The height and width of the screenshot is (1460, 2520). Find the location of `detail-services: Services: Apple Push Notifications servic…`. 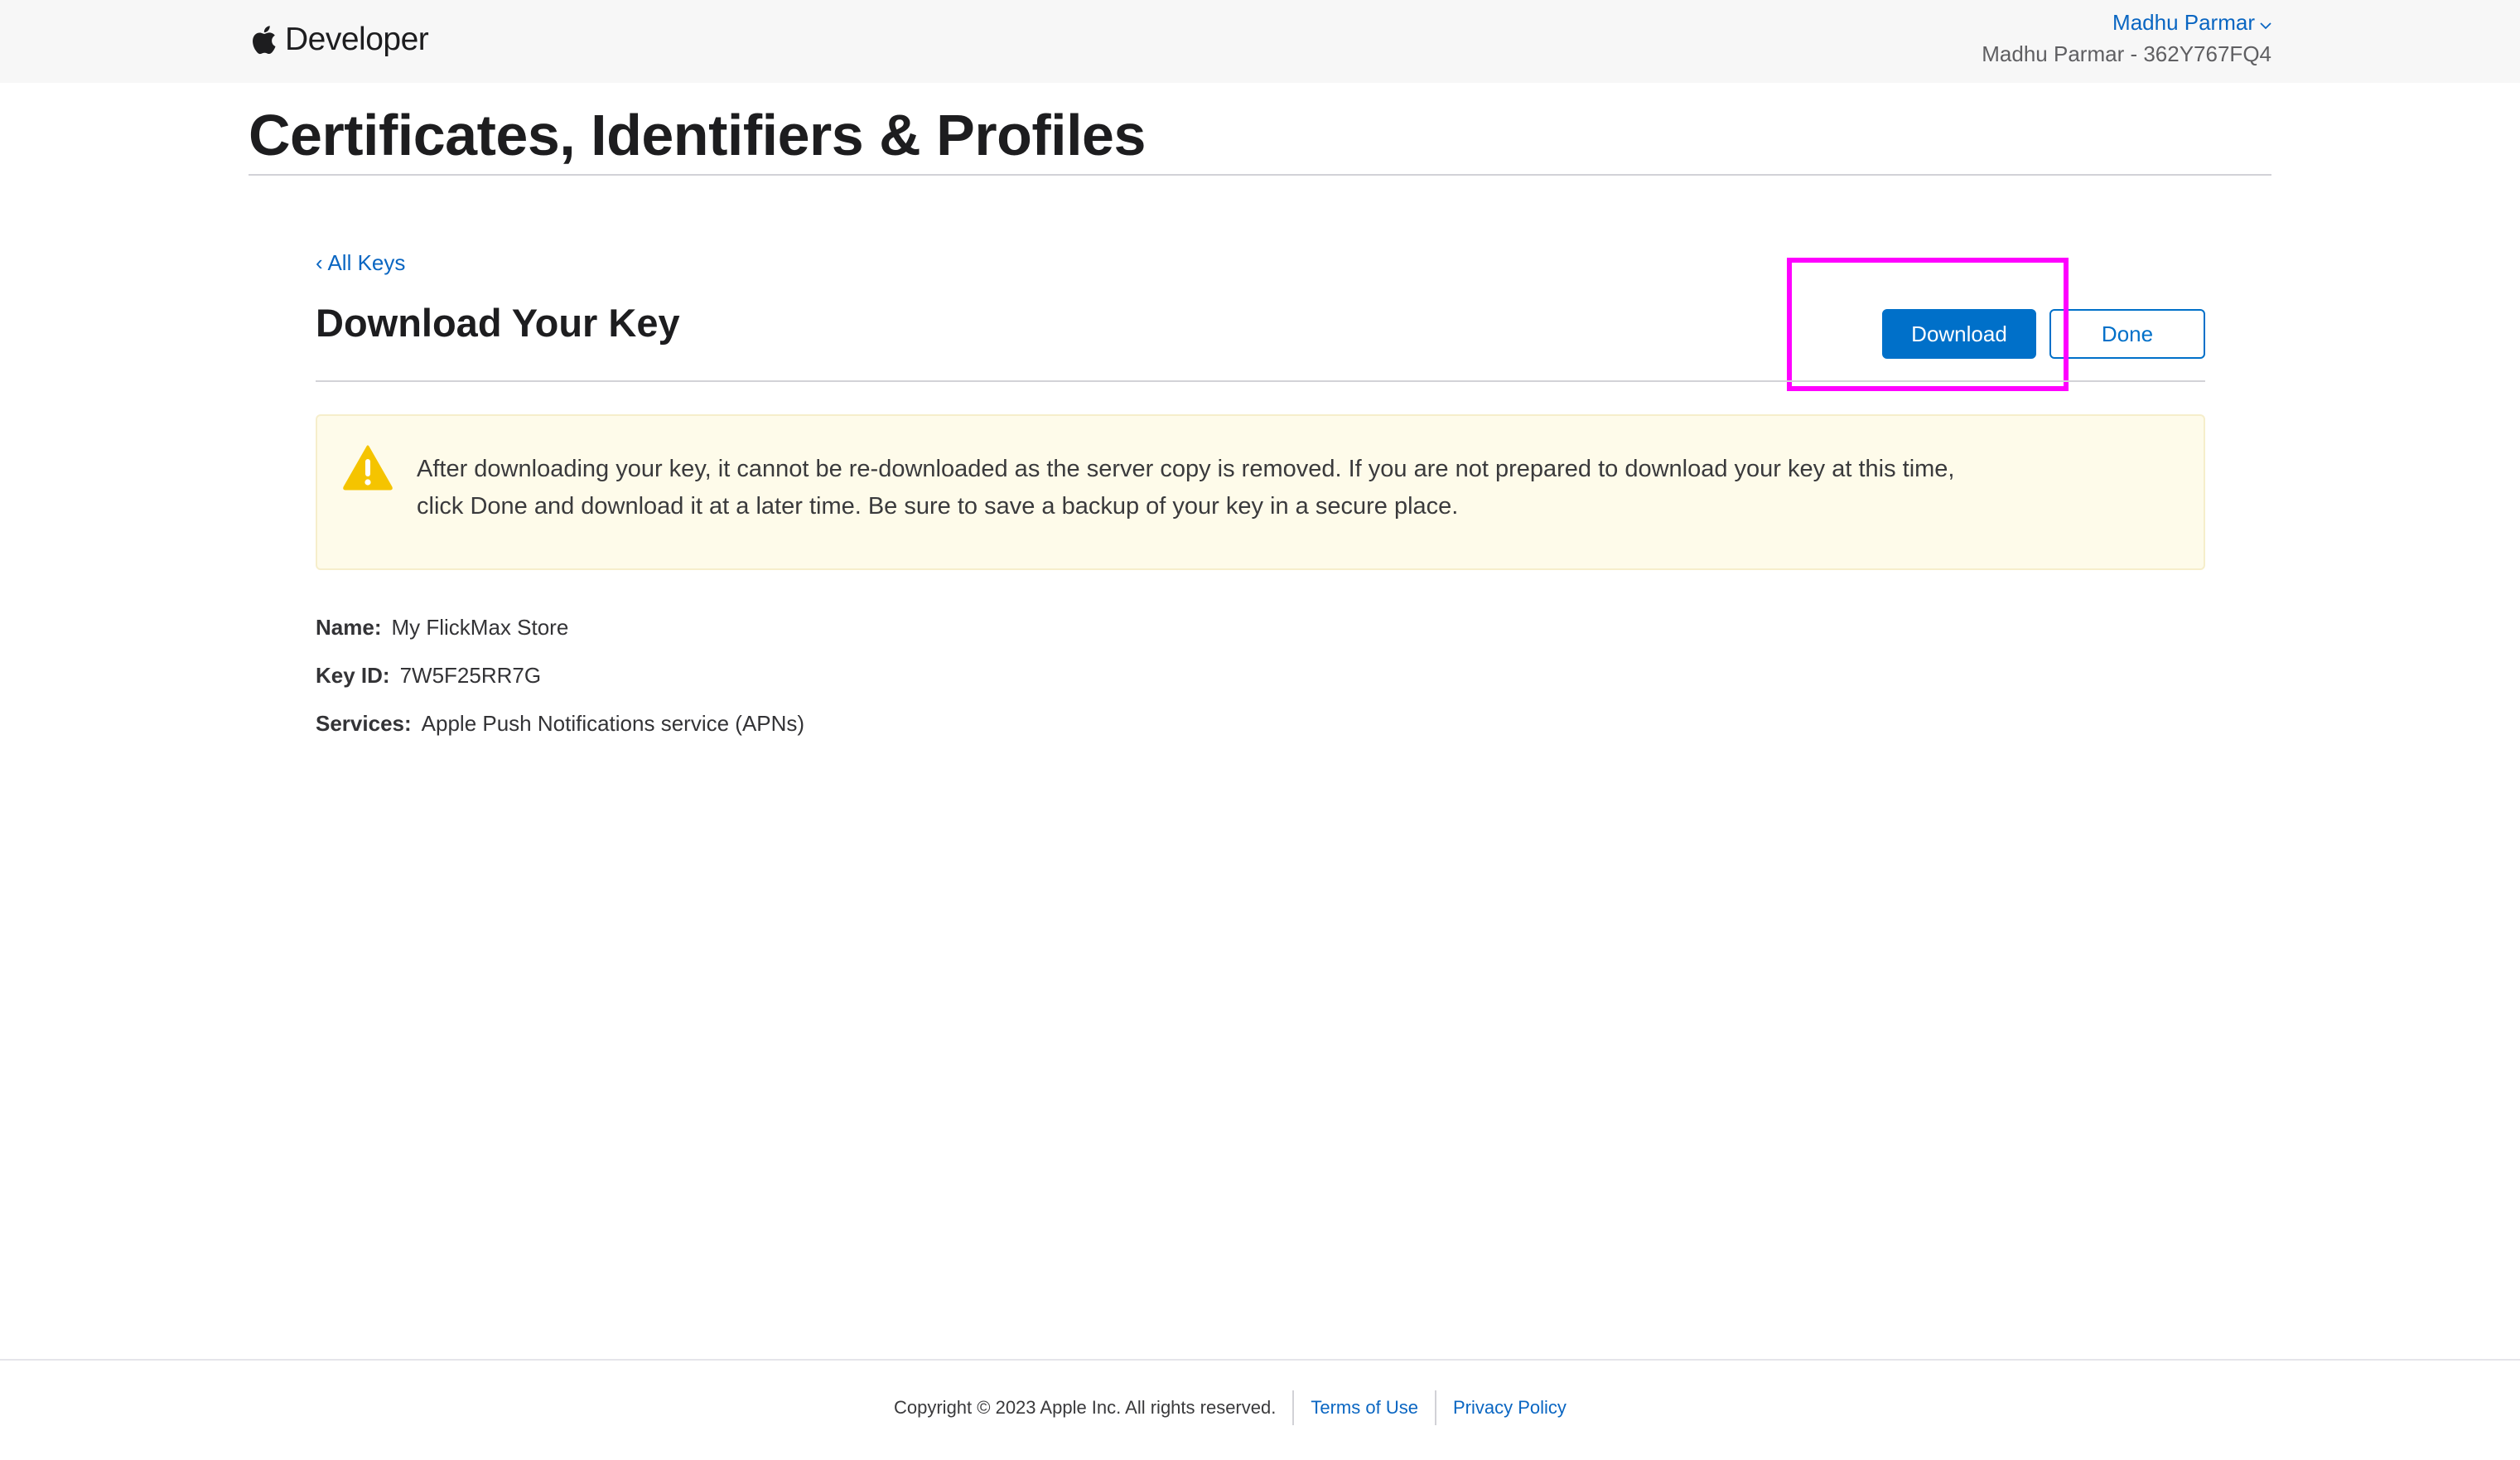

detail-services: Services: Apple Push Notifications servic… is located at coordinates (560, 733).